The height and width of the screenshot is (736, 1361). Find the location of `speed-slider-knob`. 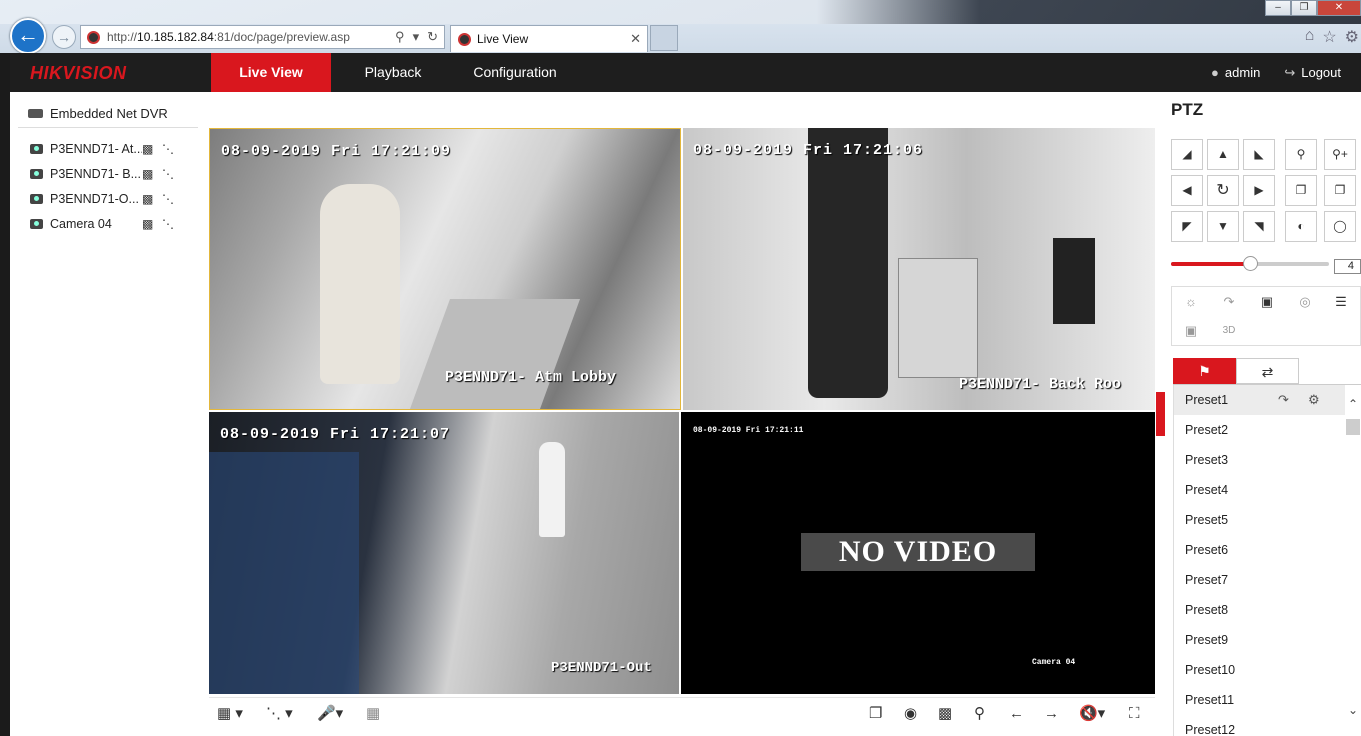

speed-slider-knob is located at coordinates (1250, 263).